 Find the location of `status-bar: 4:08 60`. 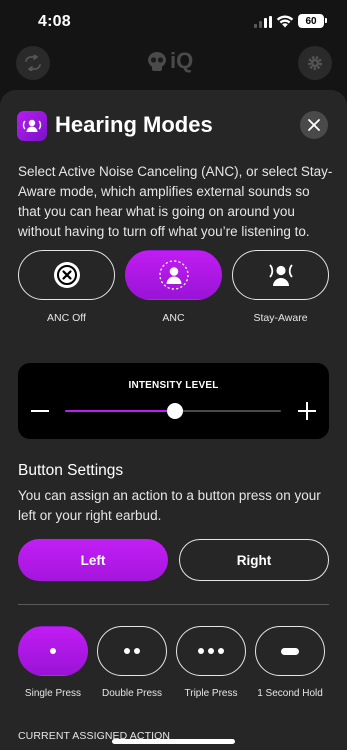

status-bar: 4:08 60 is located at coordinates (173, 22).